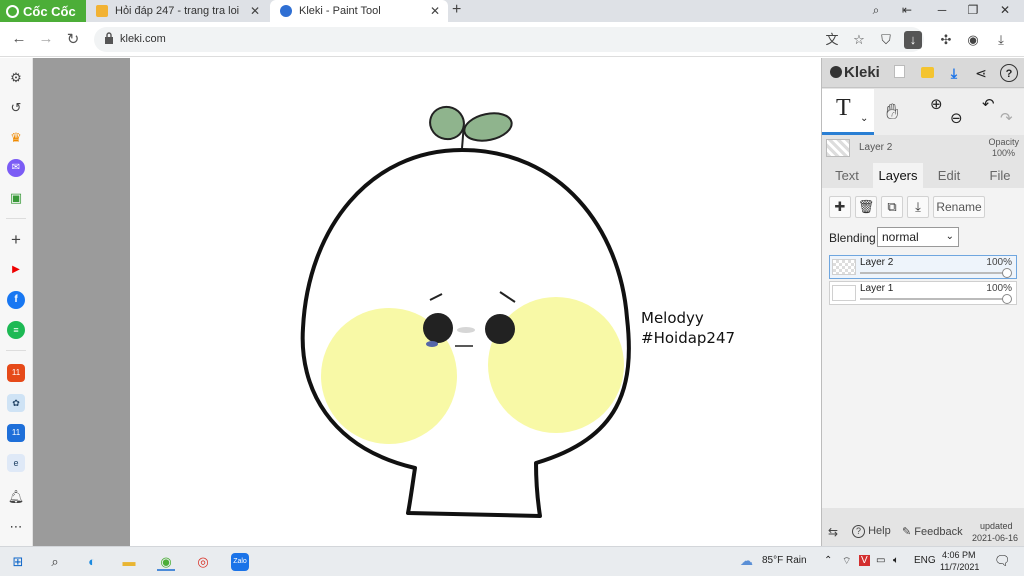 This screenshot has width=1024, height=576. Describe the element at coordinates (932, 531) in the screenshot. I see `feedback-link: ✎ Feedback` at that location.